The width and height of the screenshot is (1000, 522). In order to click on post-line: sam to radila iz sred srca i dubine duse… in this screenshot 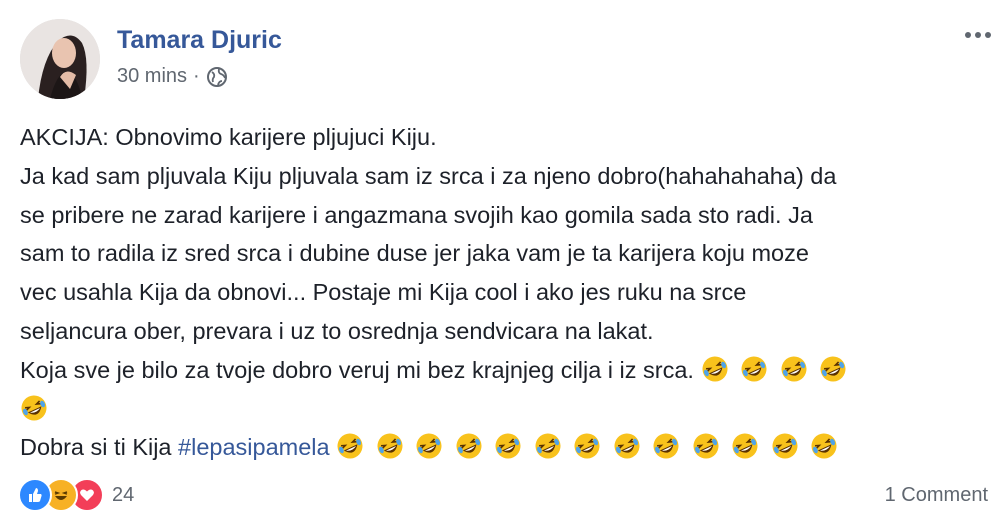, I will do `click(414, 253)`.